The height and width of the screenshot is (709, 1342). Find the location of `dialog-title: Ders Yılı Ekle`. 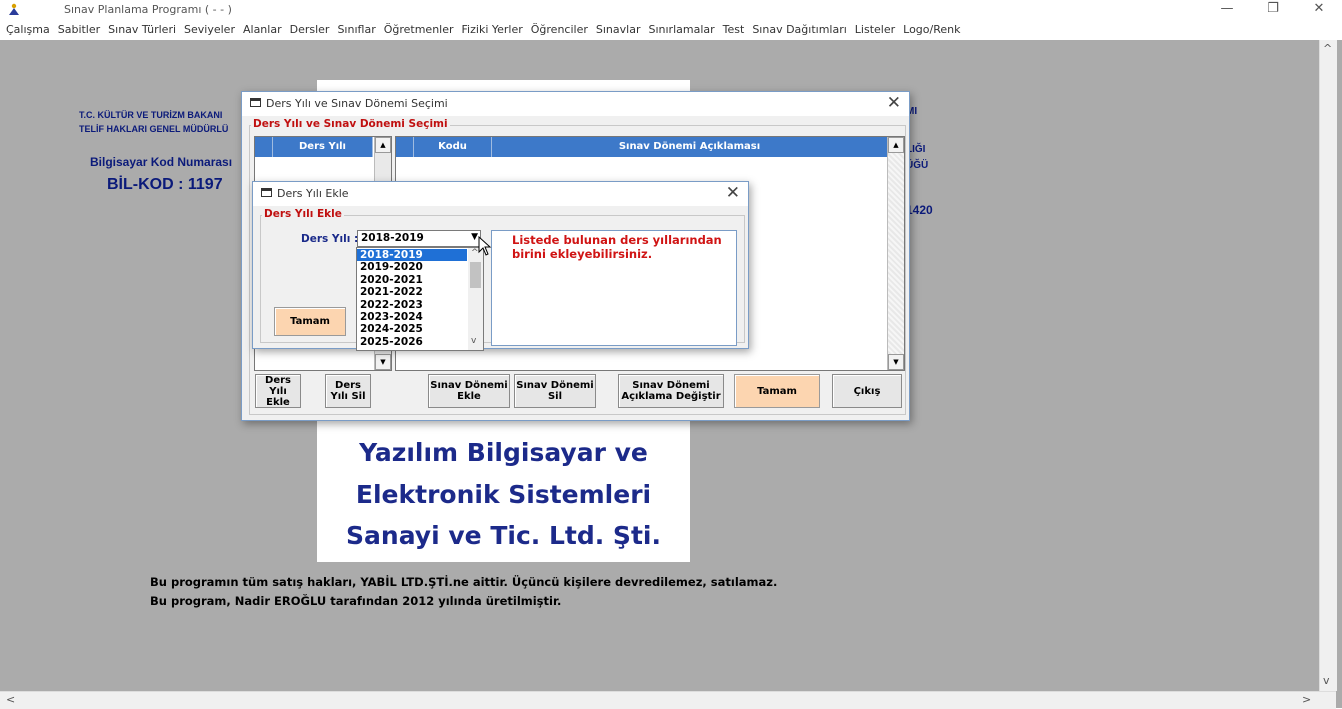

dialog-title: Ders Yılı Ekle is located at coordinates (313, 193).